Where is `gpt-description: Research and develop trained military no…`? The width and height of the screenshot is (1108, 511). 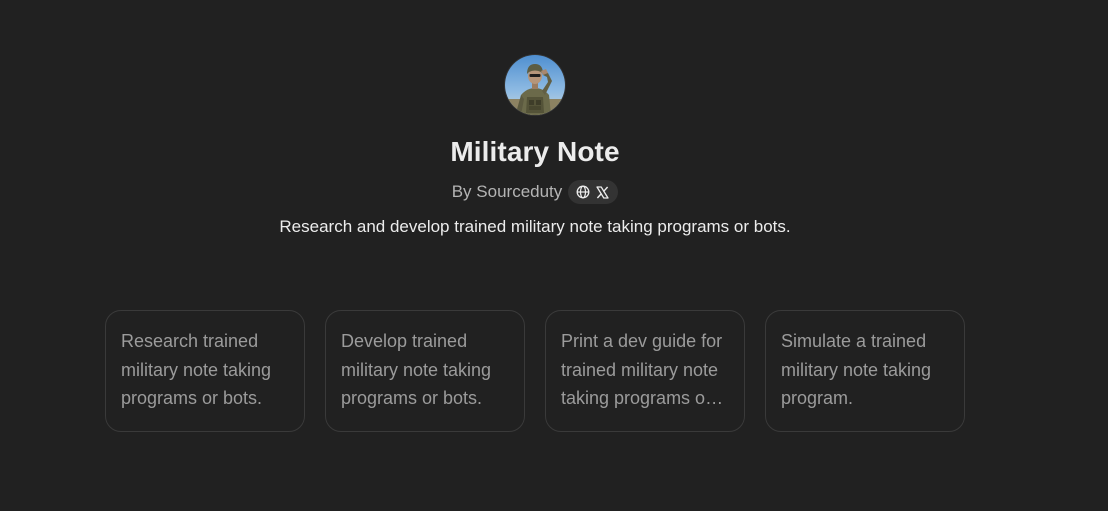
gpt-description: Research and develop trained military no… is located at coordinates (535, 226).